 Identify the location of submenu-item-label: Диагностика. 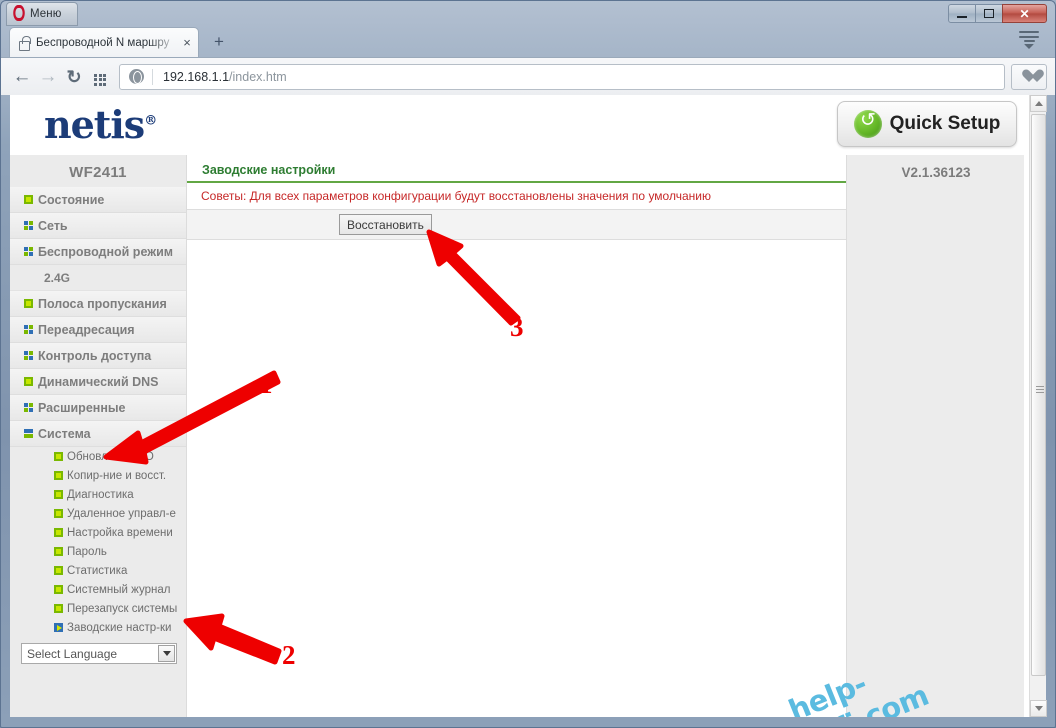
(100, 494).